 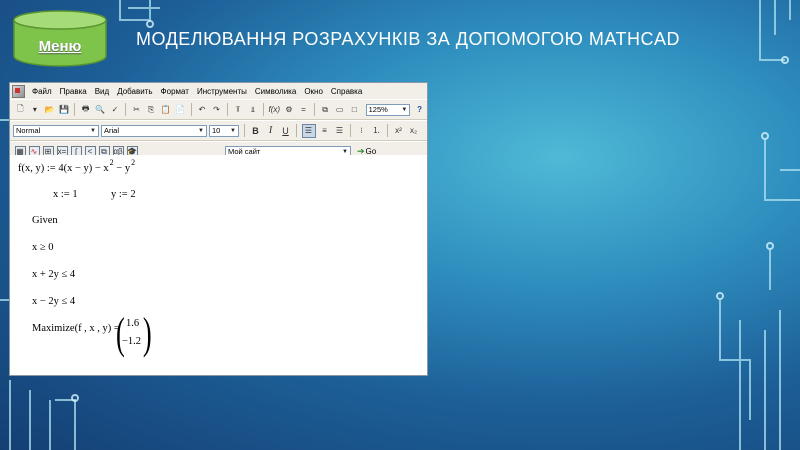 What do you see at coordinates (399, 131) in the screenshot?
I see `superscript-icon: x²` at bounding box center [399, 131].